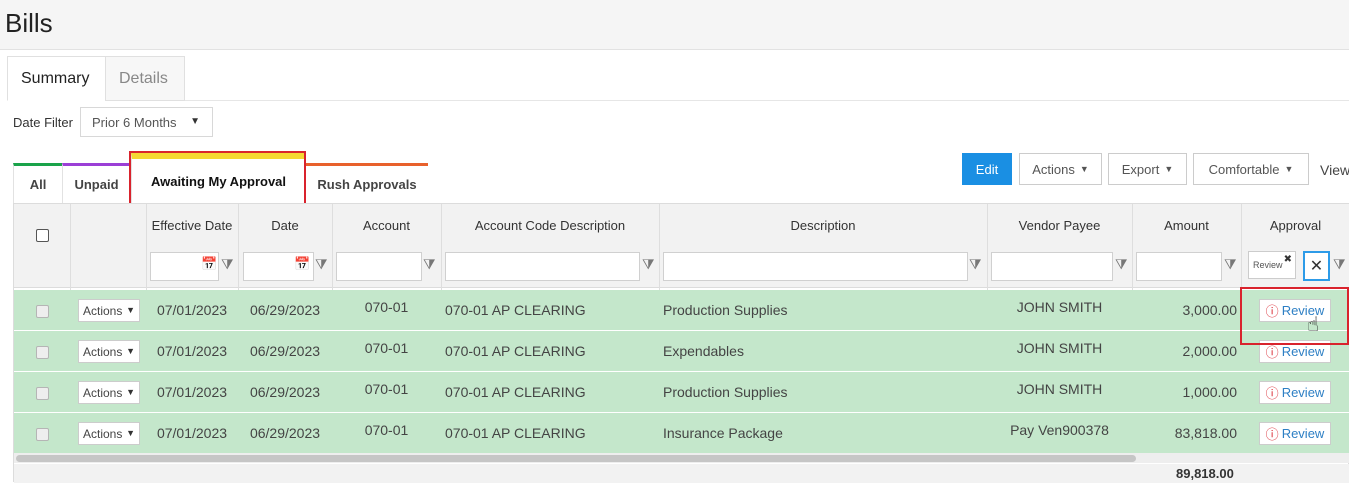  What do you see at coordinates (515, 392) in the screenshot?
I see `cell-account-desc: 070-01 AP CLEARING` at bounding box center [515, 392].